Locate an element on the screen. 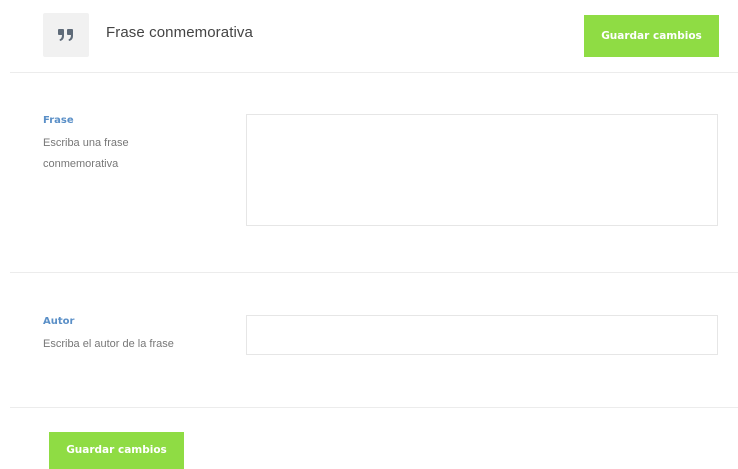  save-button-bottom: Guardar cambios is located at coordinates (116, 450).